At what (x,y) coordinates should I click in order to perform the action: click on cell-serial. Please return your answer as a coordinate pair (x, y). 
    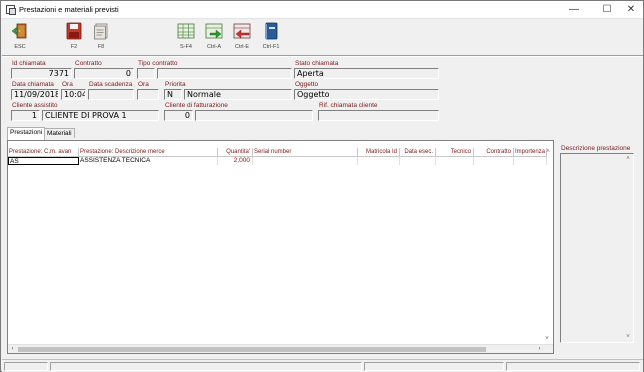
    Looking at the image, I should click on (305, 161).